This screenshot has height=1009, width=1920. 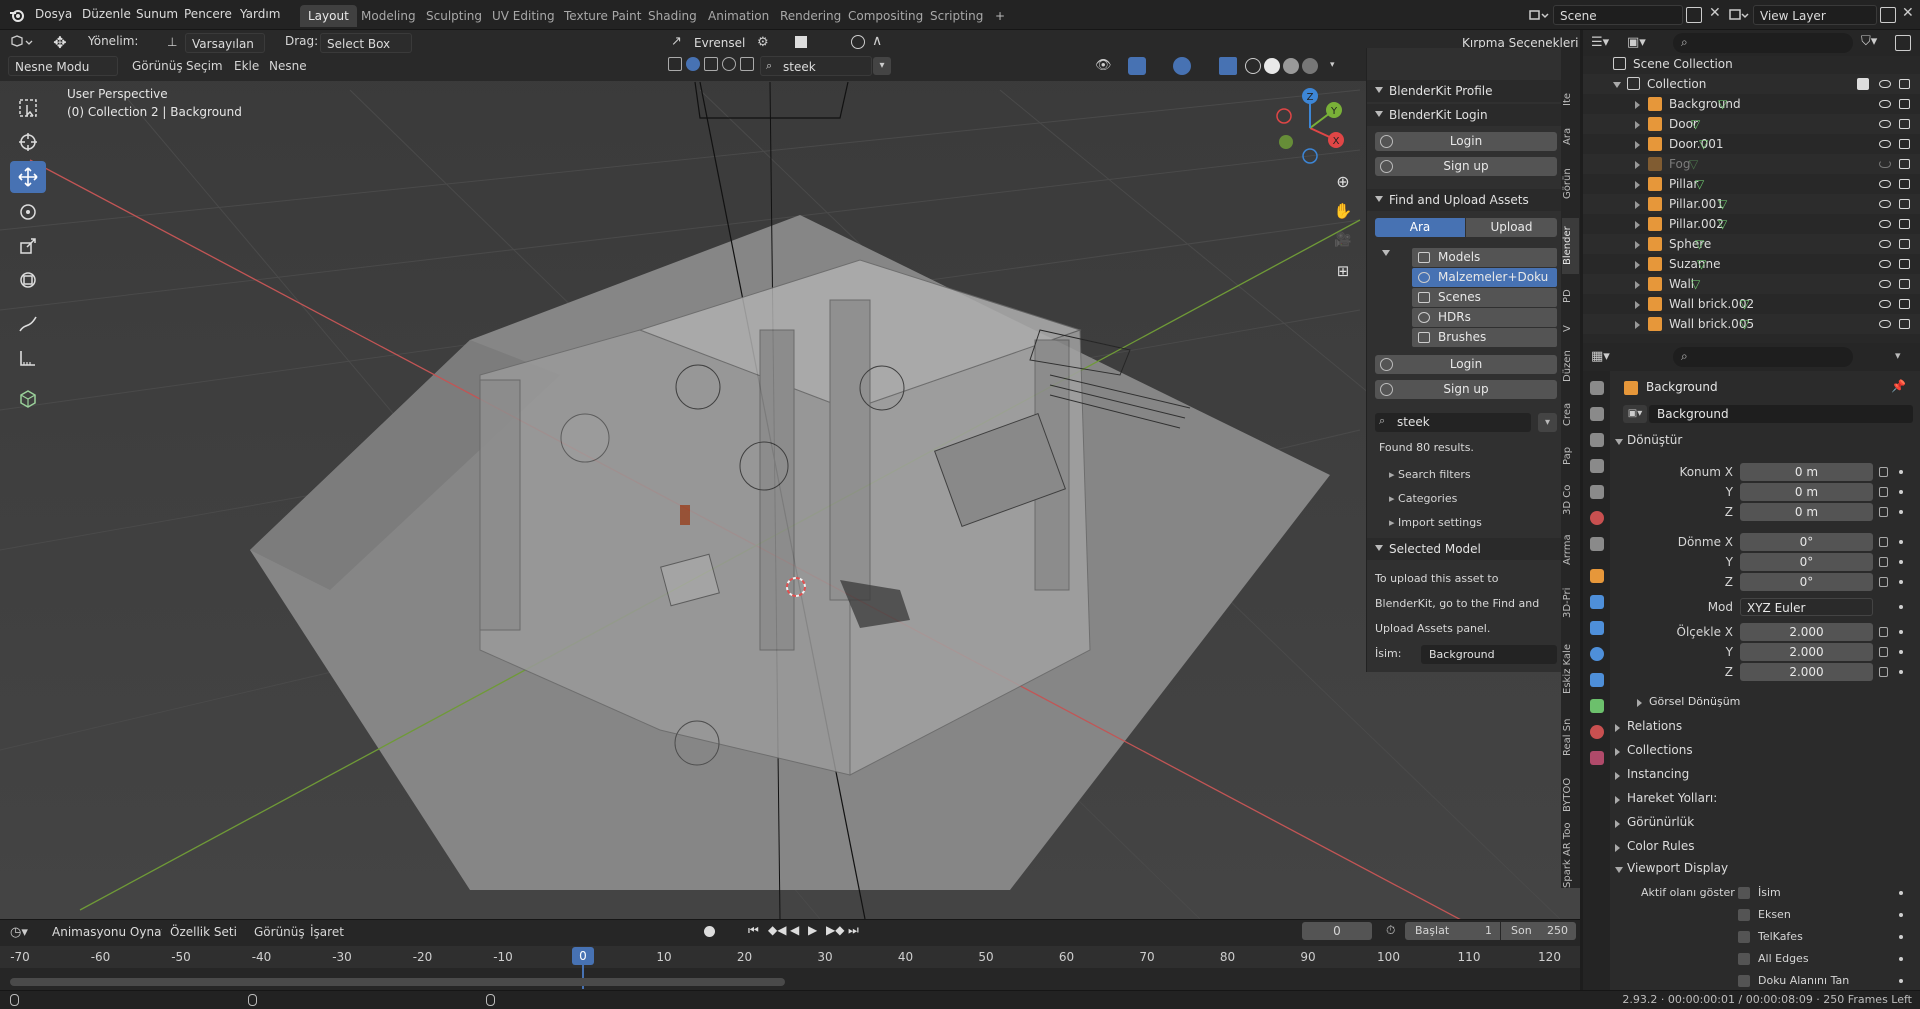 I want to click on section-selected-model: Selected Model, so click(x=1464, y=549).